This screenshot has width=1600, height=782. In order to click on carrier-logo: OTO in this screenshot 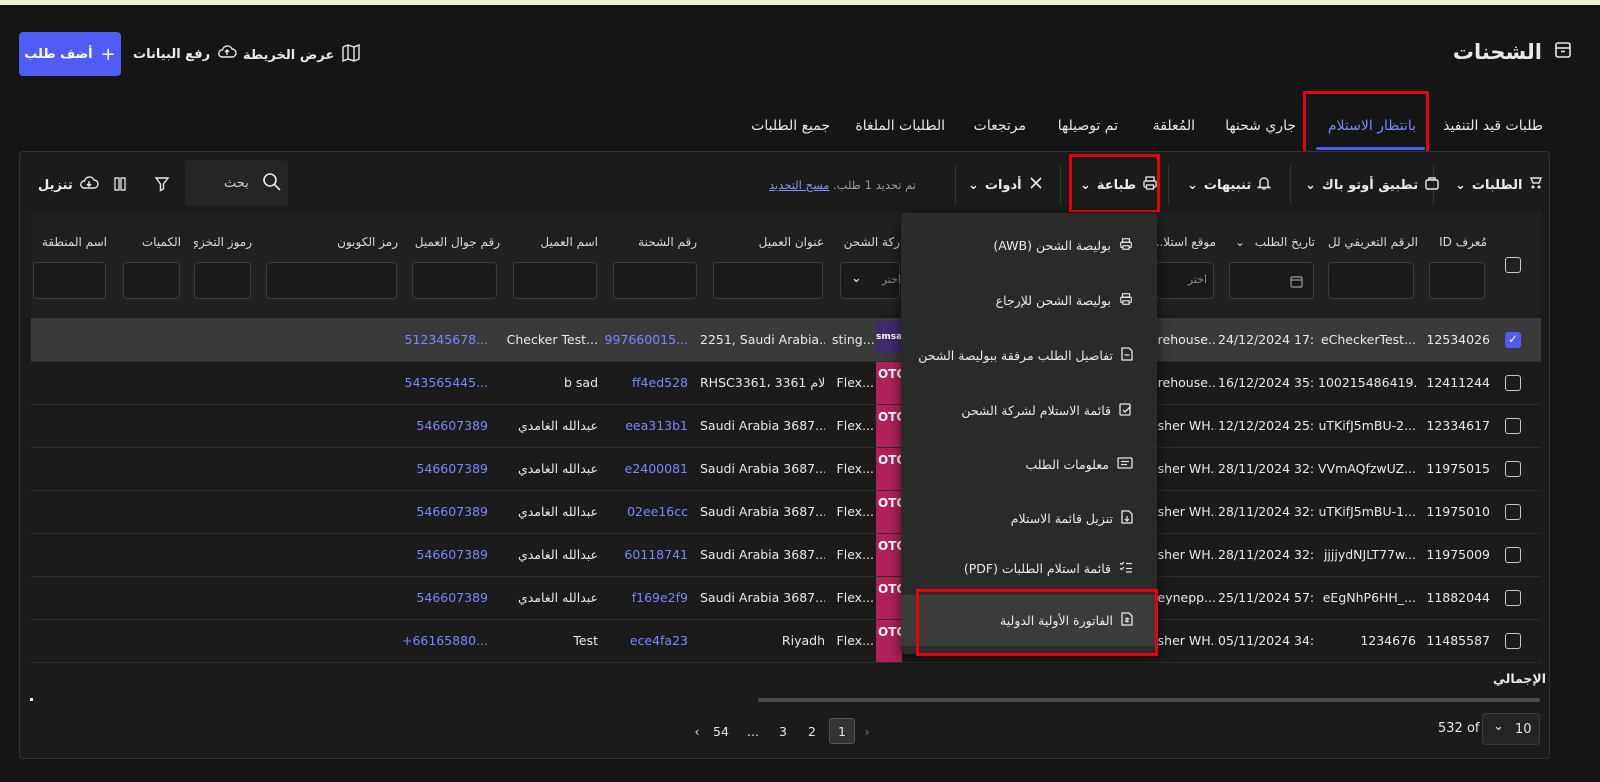, I will do `click(889, 426)`.